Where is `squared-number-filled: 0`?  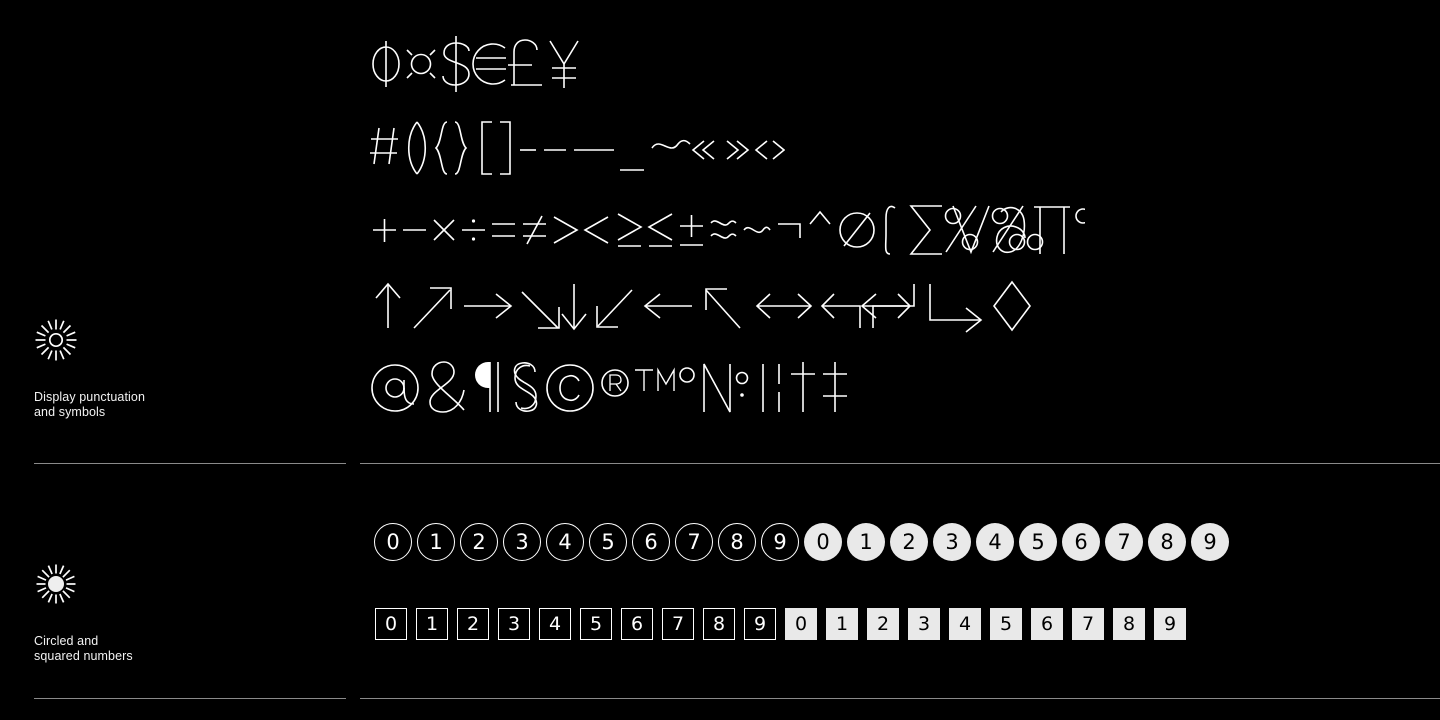
squared-number-filled: 0 is located at coordinates (801, 624).